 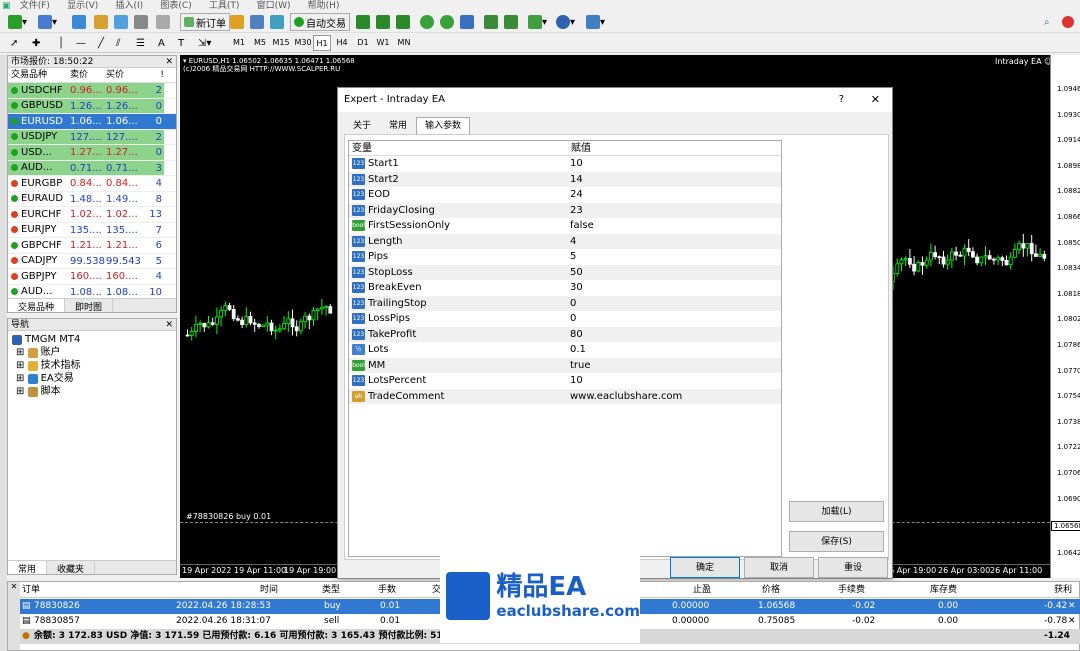 I want to click on col-spread: !, so click(x=153, y=75).